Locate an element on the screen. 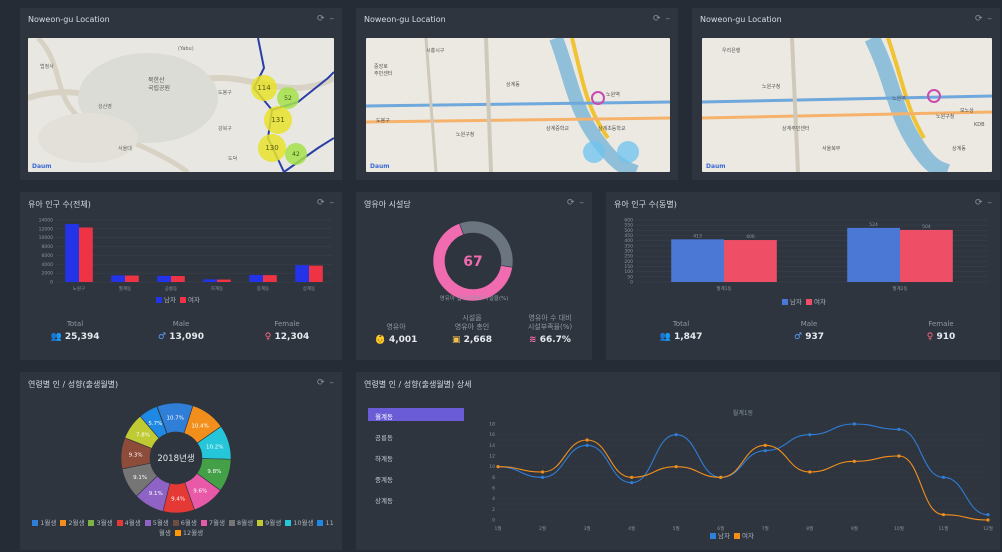 Image resolution: width=1002 pixels, height=552 pixels. map-label: 성산영 is located at coordinates (105, 106).